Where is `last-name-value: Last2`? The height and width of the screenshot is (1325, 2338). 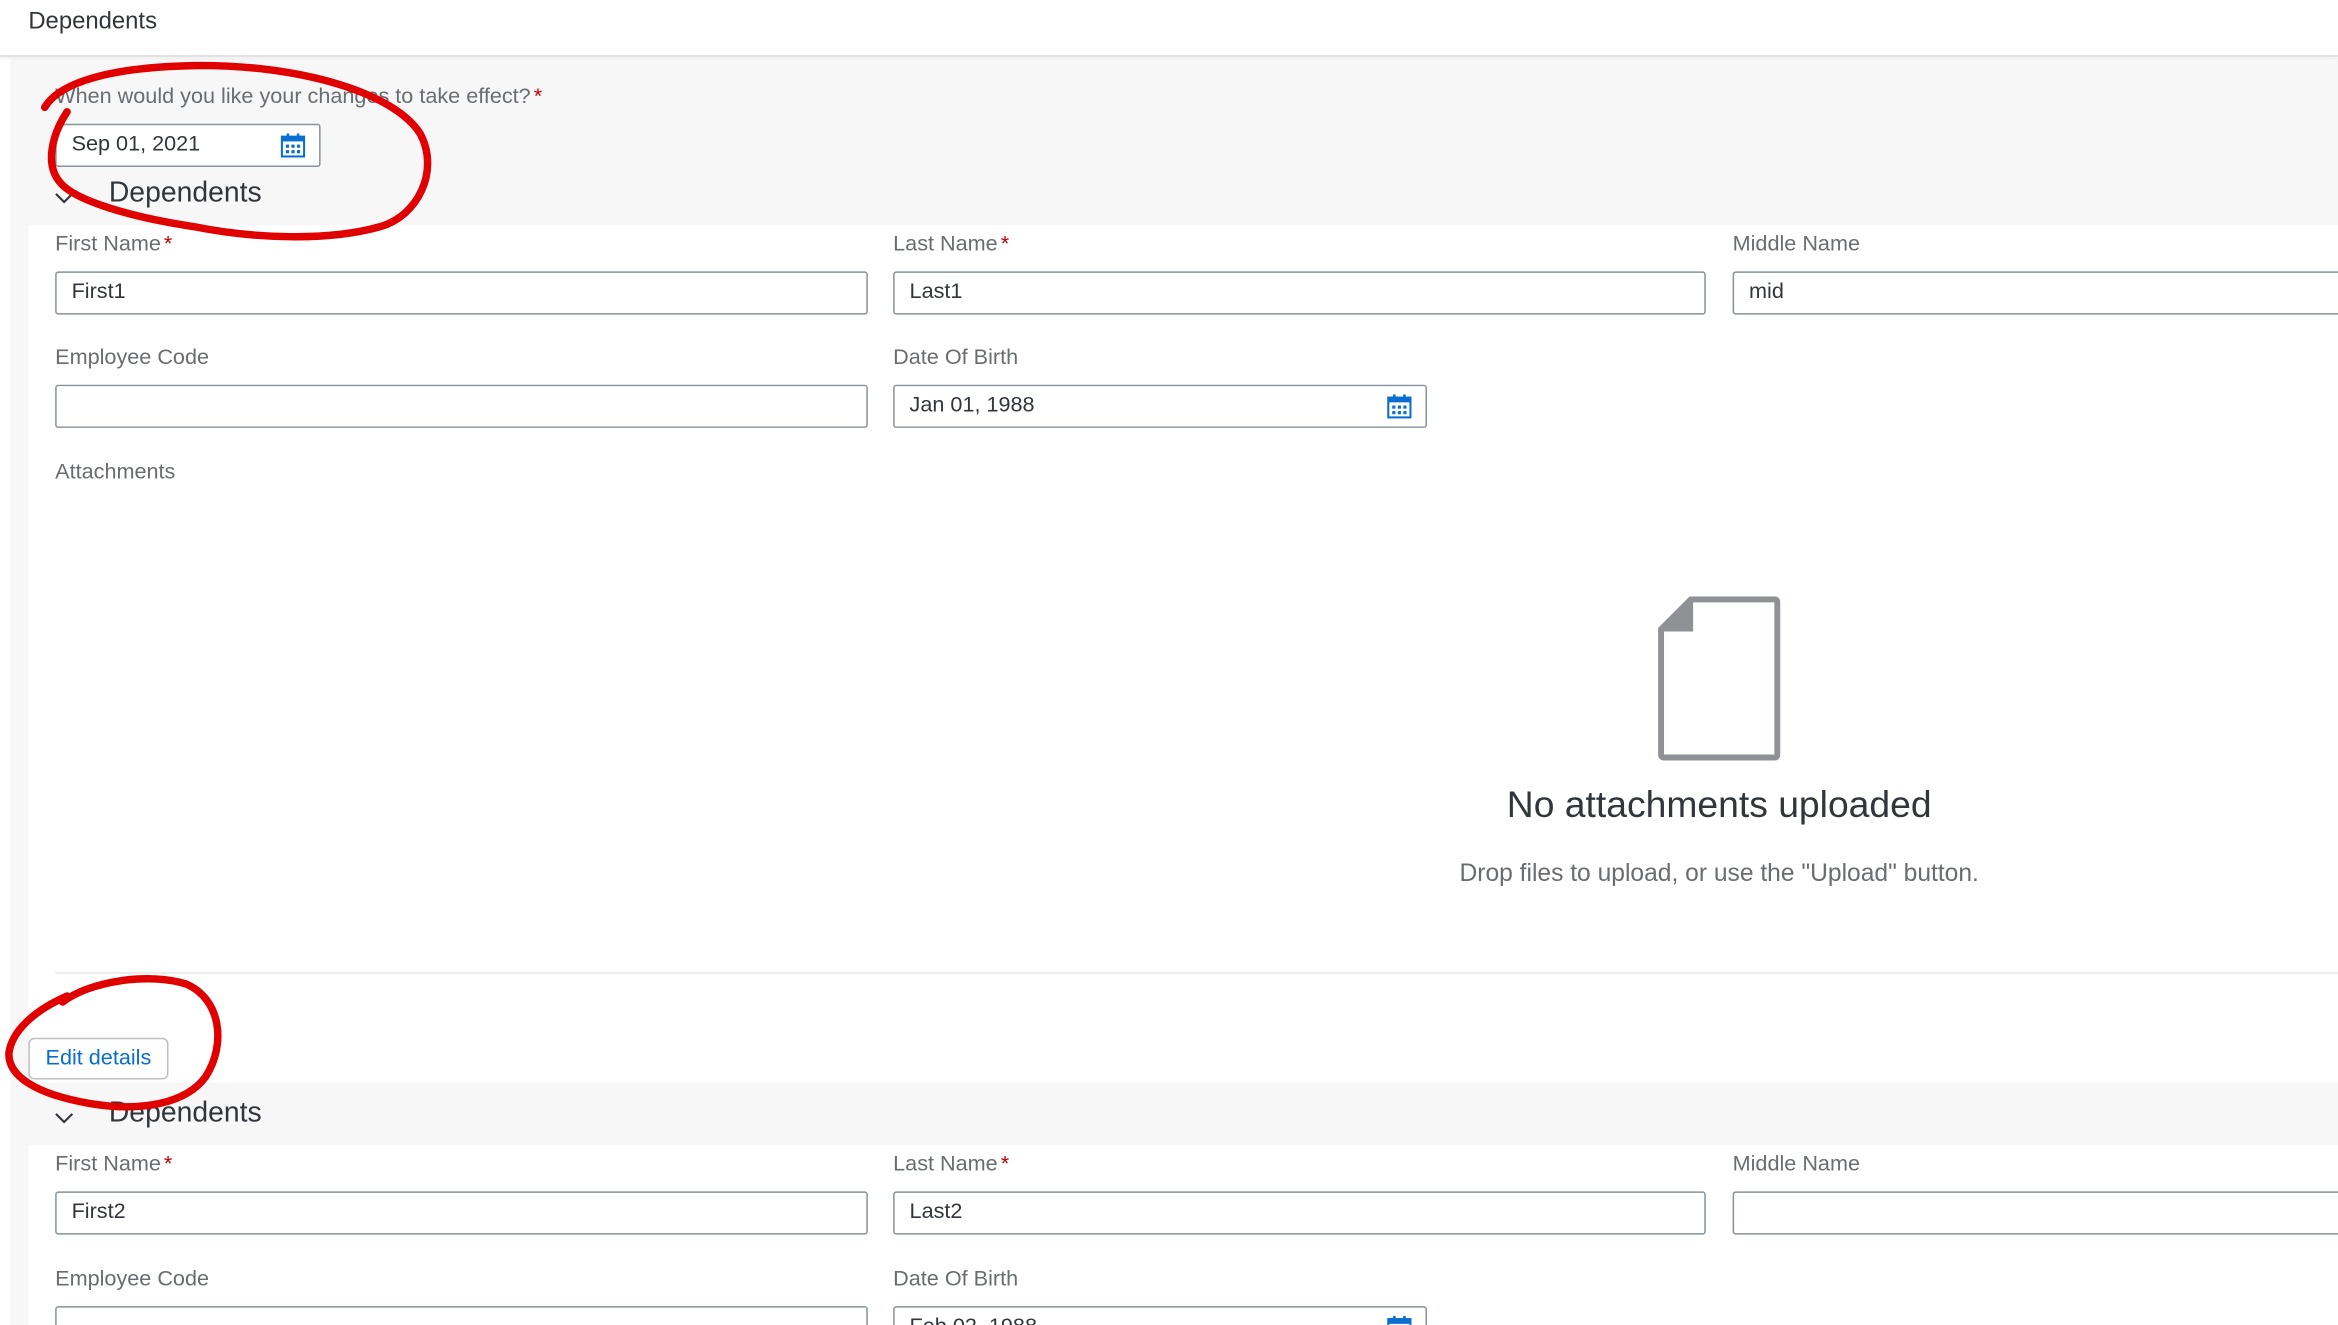 last-name-value: Last2 is located at coordinates (936, 1212).